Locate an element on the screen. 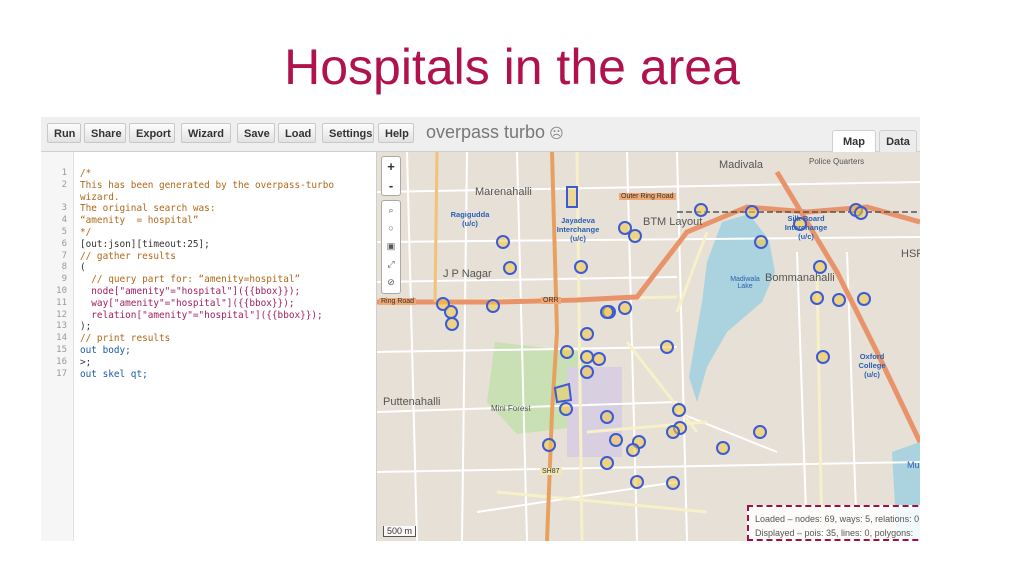 Image resolution: width=1024 pixels, height=576 pixels. code-line: out body; is located at coordinates (105, 350).